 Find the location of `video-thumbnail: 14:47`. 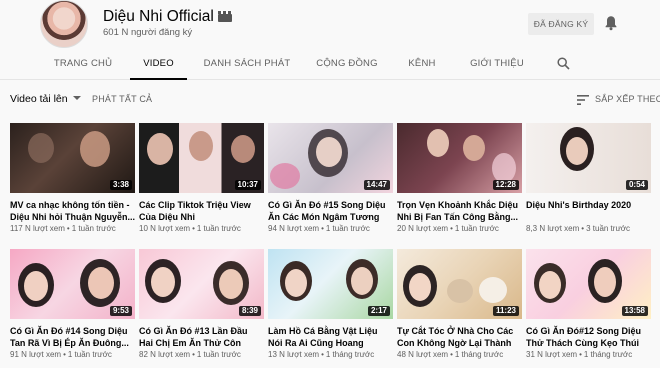

video-thumbnail: 14:47 is located at coordinates (330, 158).